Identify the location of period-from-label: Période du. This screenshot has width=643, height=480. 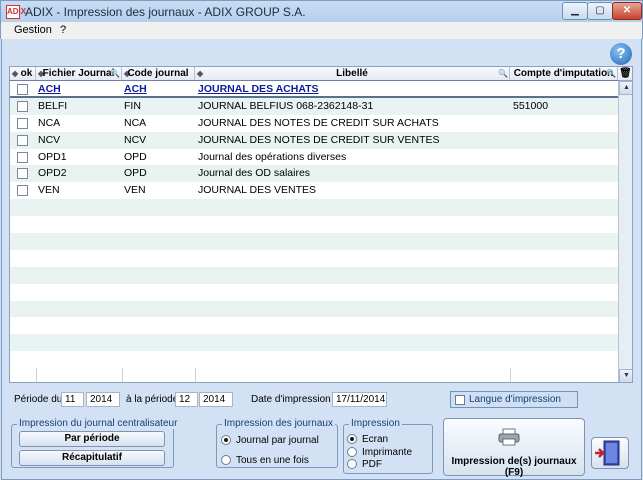
(38, 399).